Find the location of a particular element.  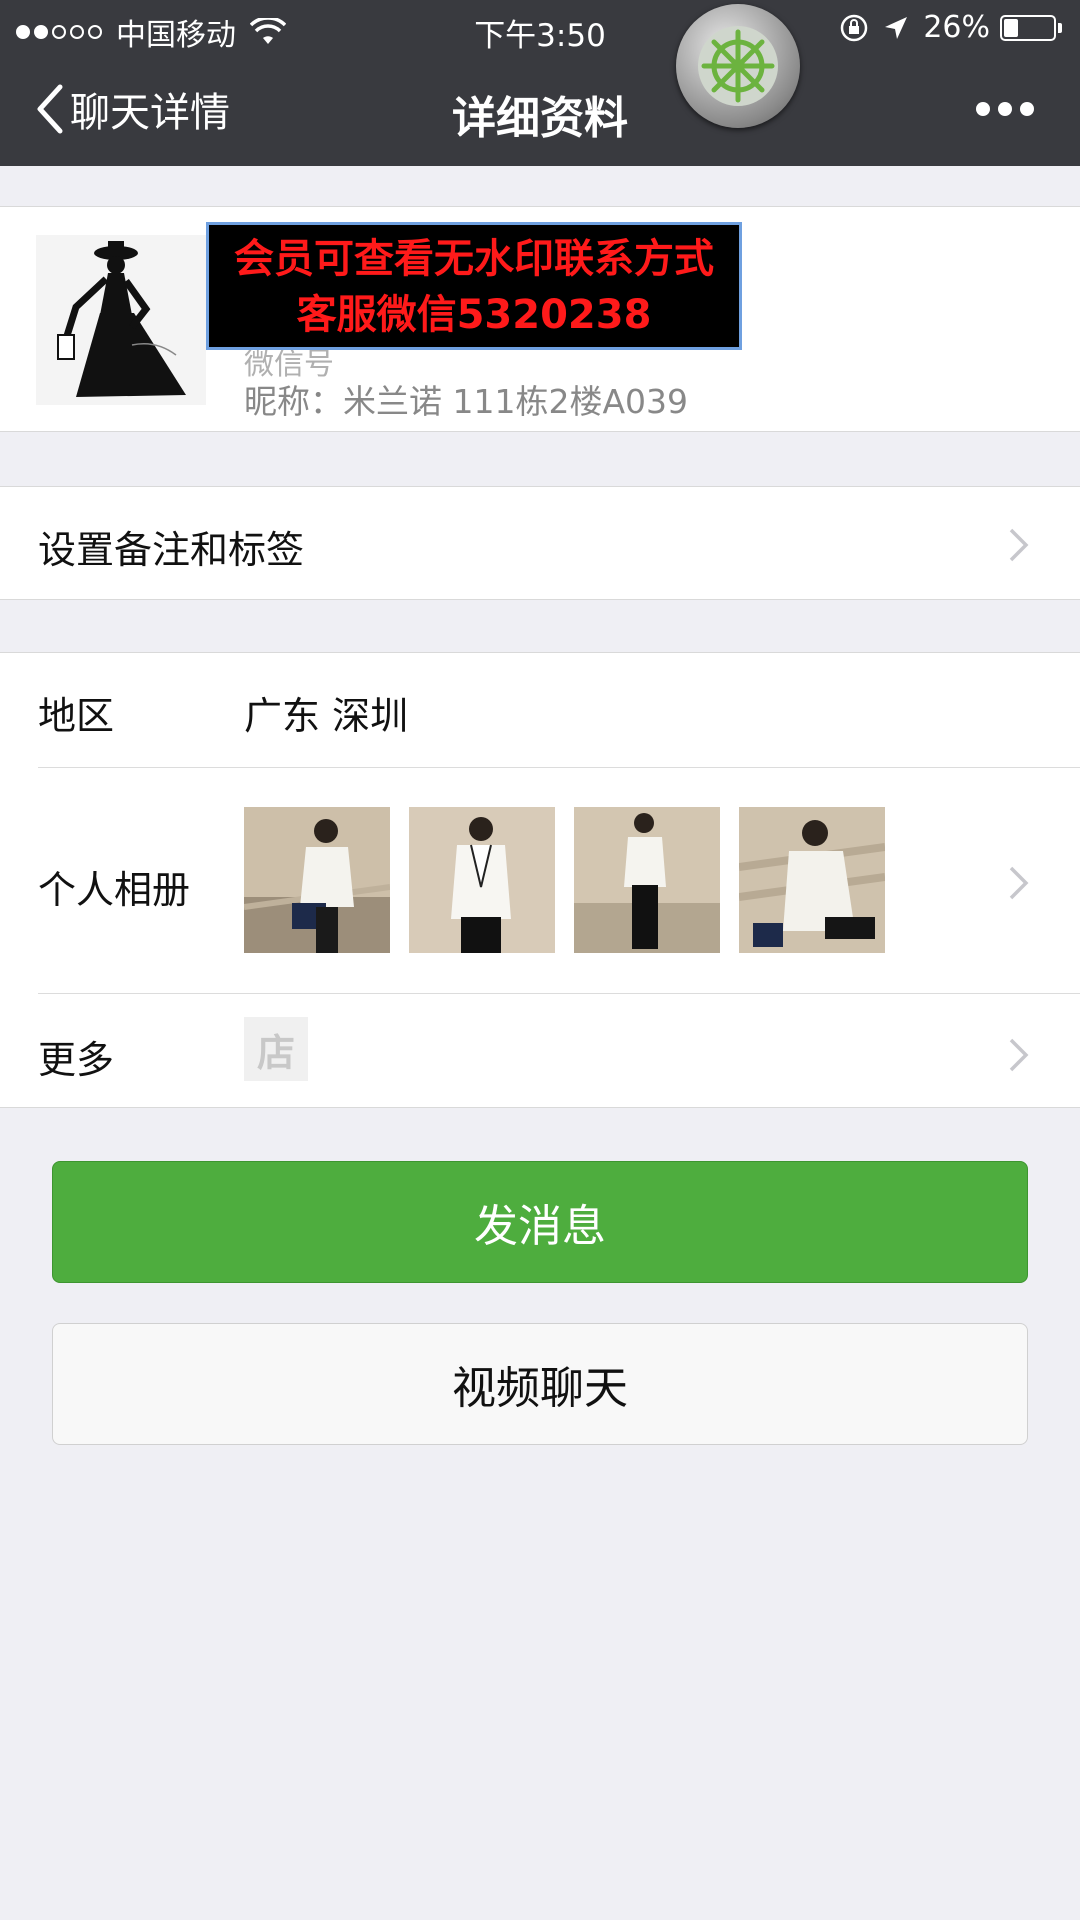

top-bar: 中国移动 下午3:50 26% 聊天详情 详细资料 is located at coordinates (540, 83).